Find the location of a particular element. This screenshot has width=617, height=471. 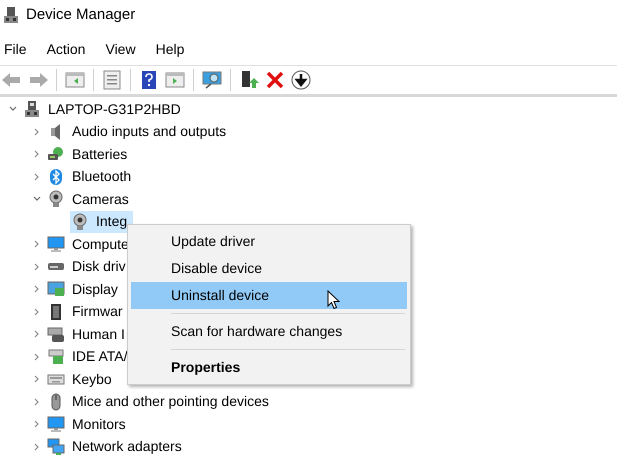

tree-item: Cameras is located at coordinates (90, 199).